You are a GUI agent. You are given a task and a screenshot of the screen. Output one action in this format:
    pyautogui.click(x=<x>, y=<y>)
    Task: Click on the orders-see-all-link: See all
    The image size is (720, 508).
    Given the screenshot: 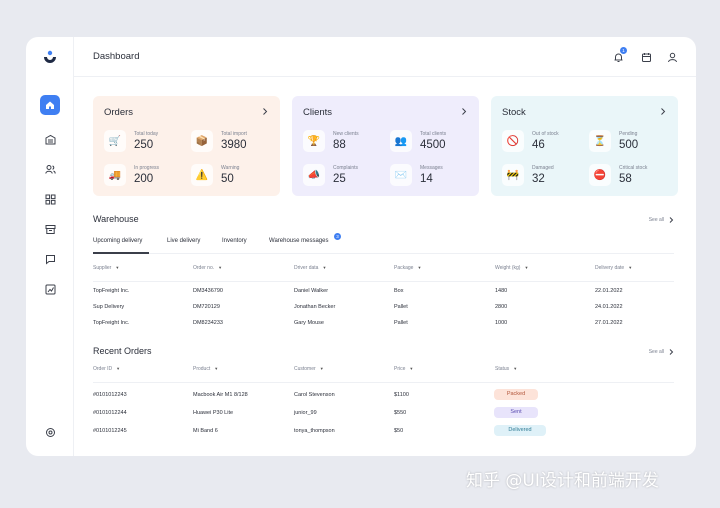 What is the action you would take?
    pyautogui.click(x=661, y=352)
    